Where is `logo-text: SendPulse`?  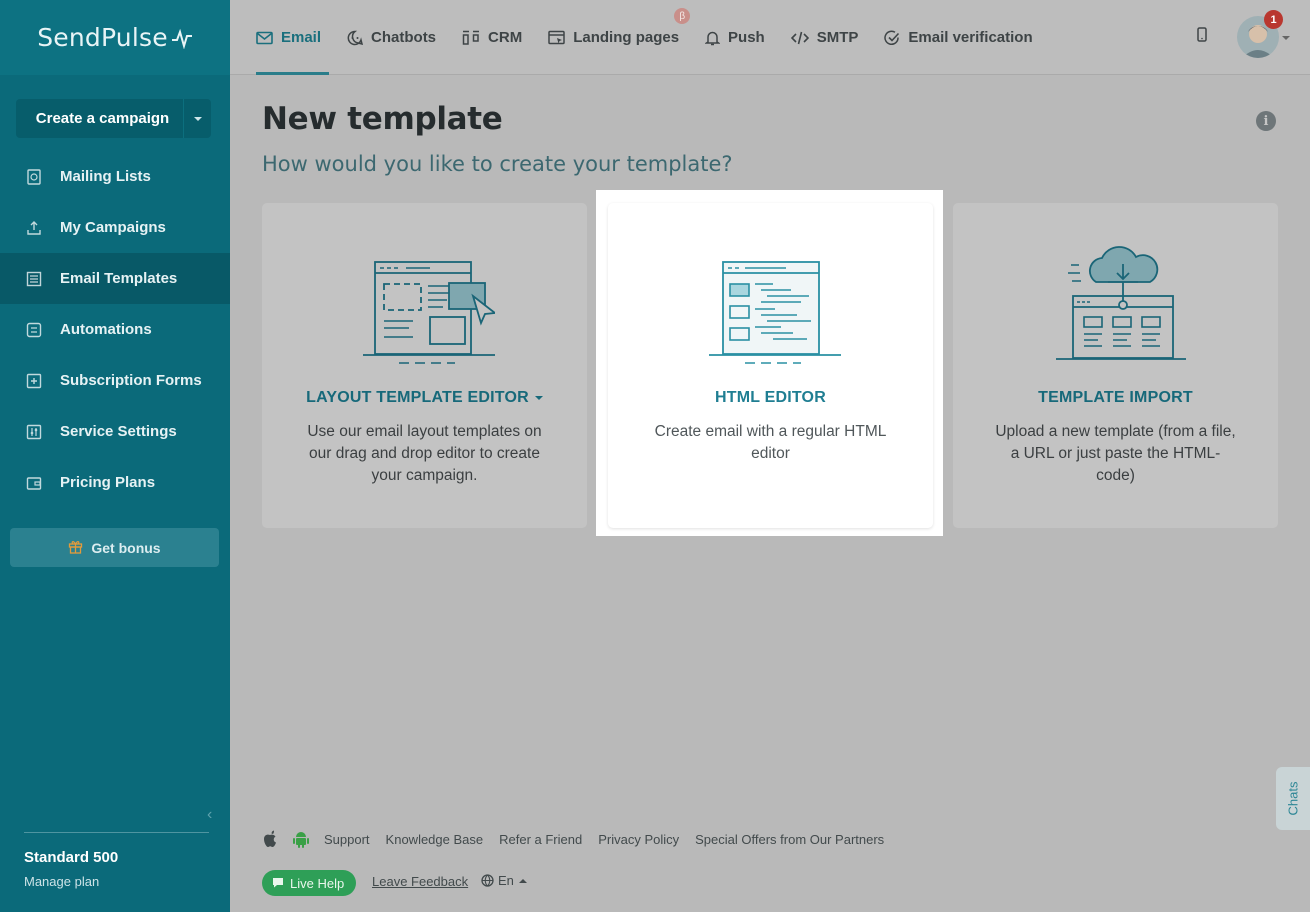 logo-text: SendPulse is located at coordinates (102, 37).